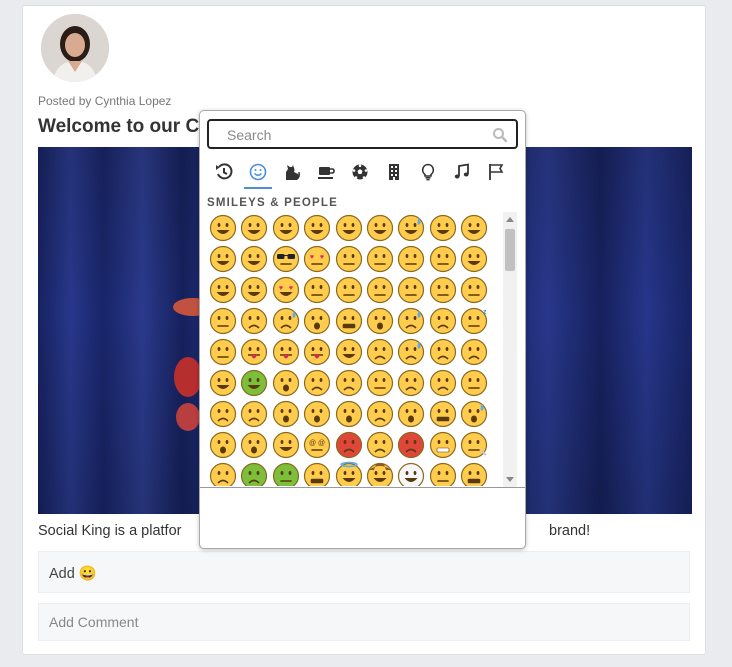  Describe the element at coordinates (286, 414) in the screenshot. I see `emoji-frowning-open` at that location.